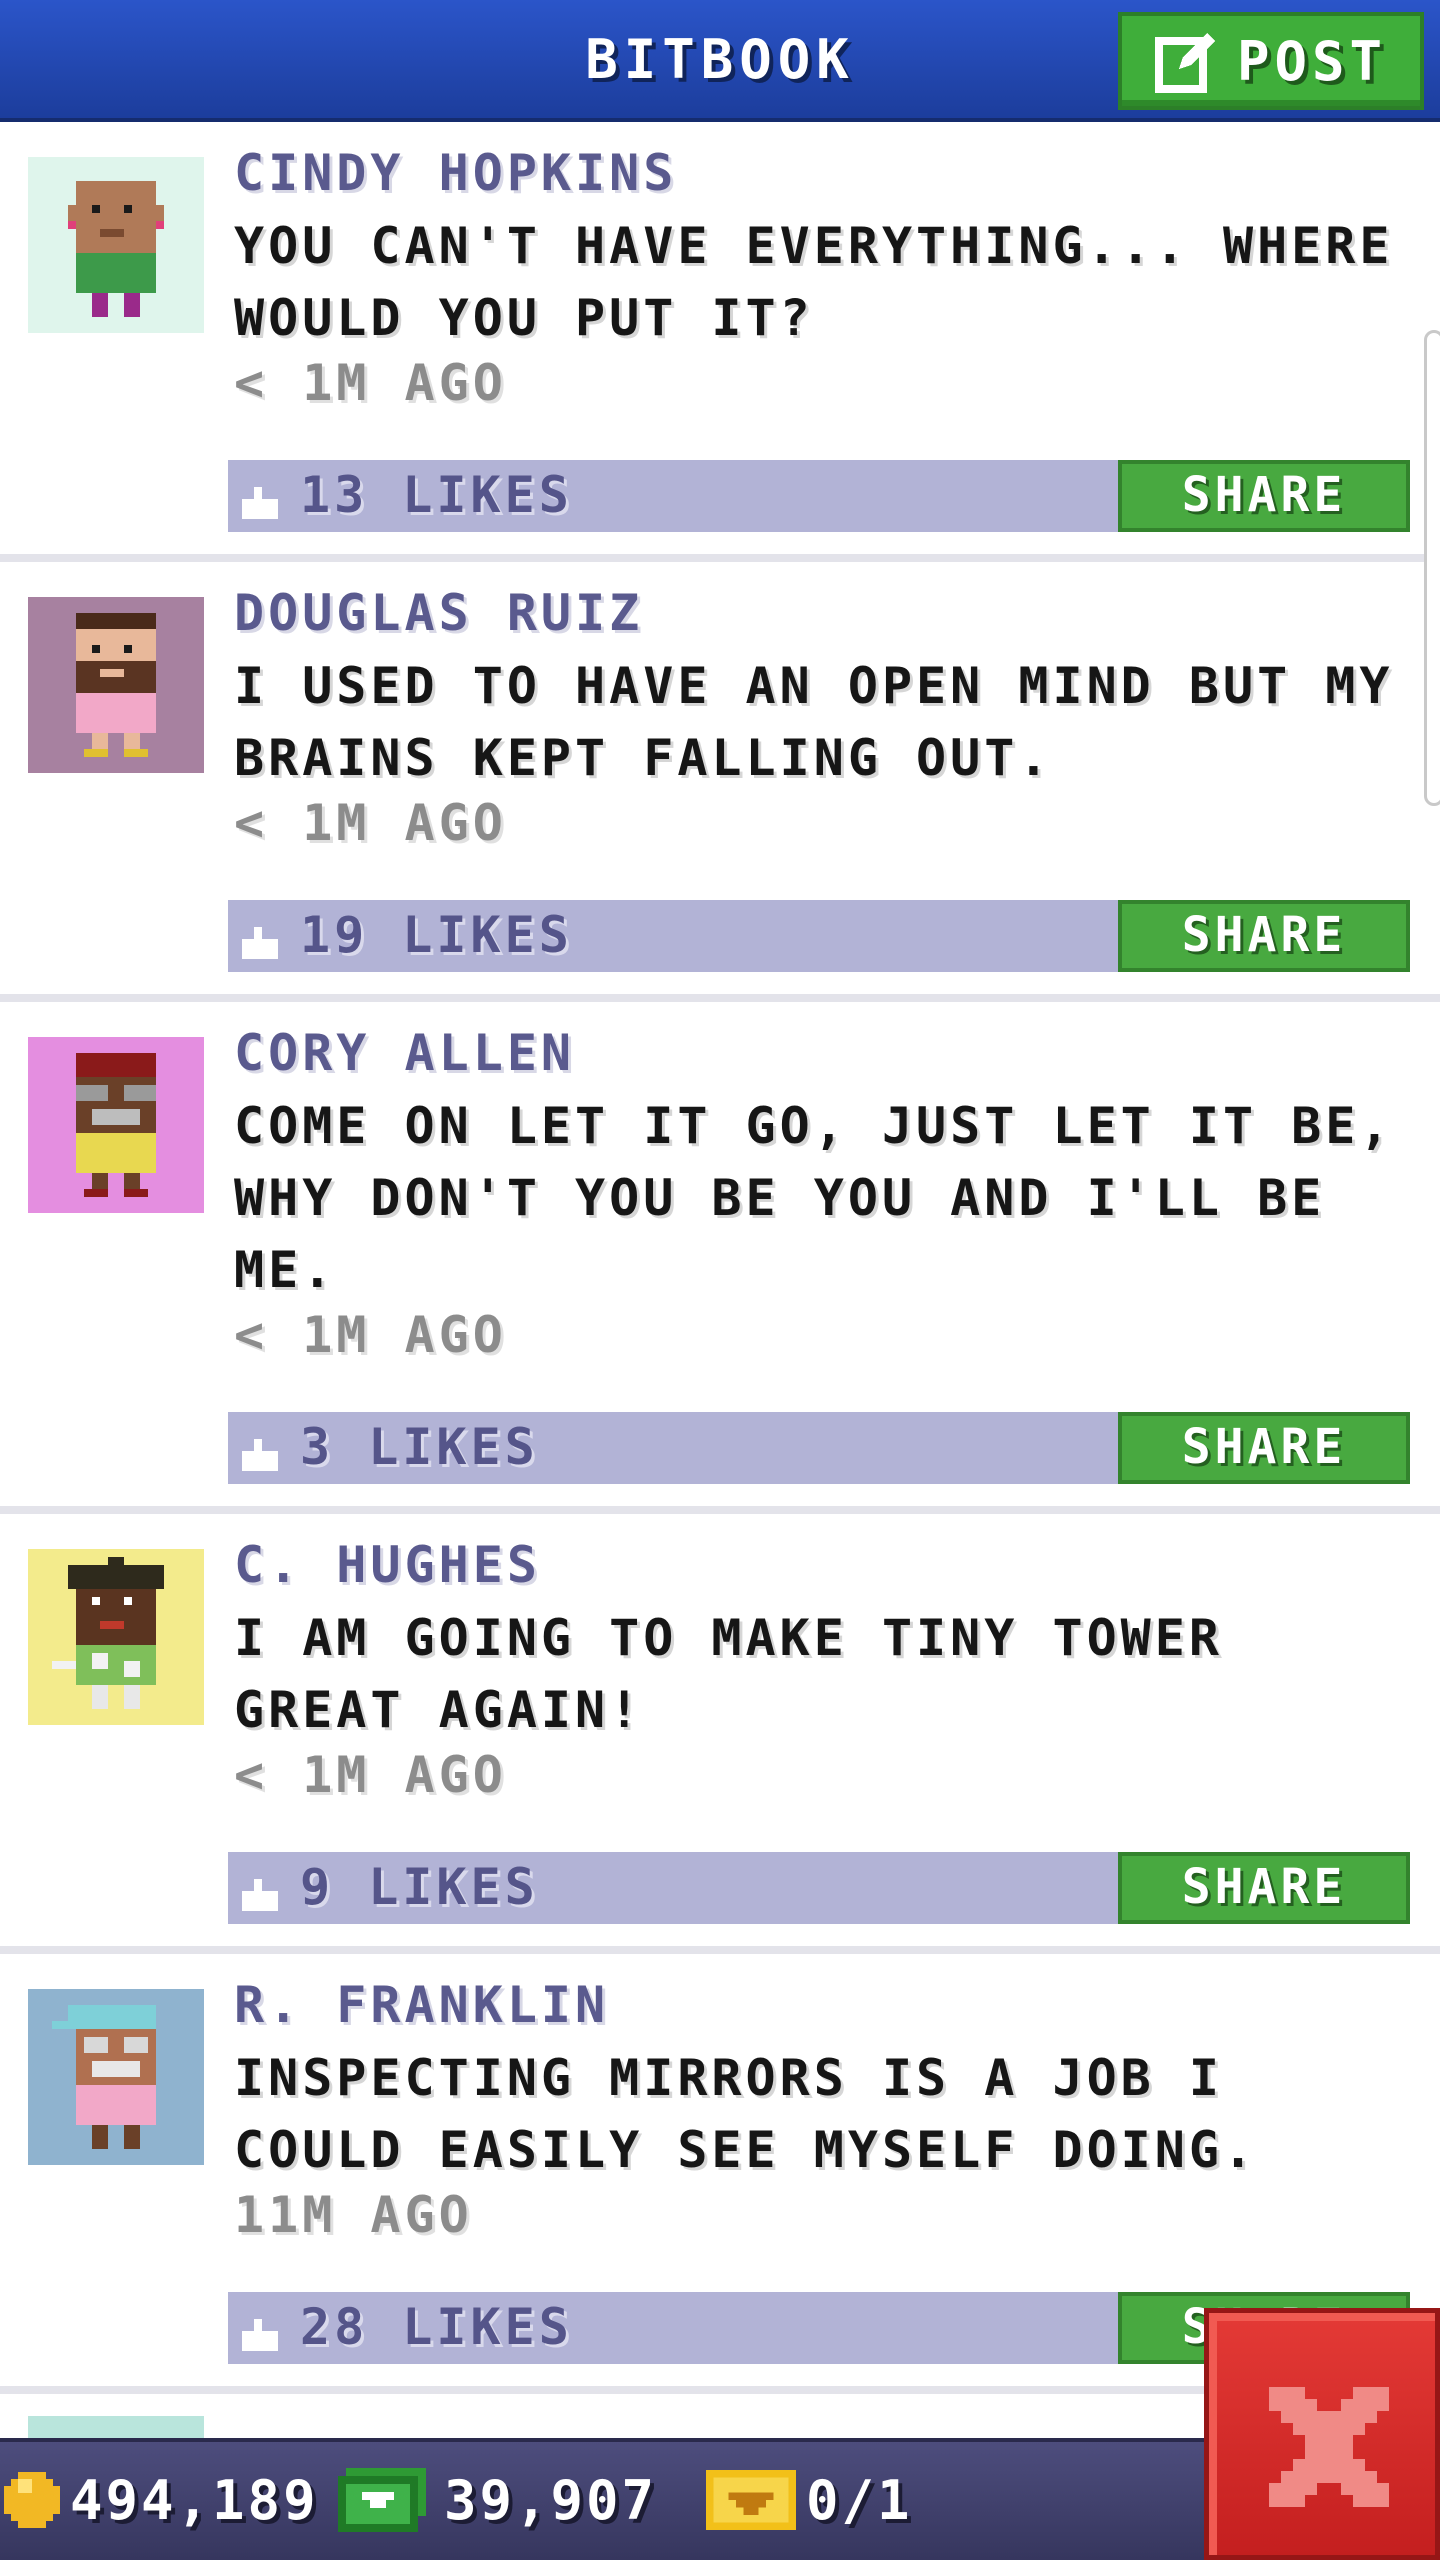 This screenshot has height=2560, width=1440. Describe the element at coordinates (353, 2215) in the screenshot. I see `post-time: 11M AGO` at that location.